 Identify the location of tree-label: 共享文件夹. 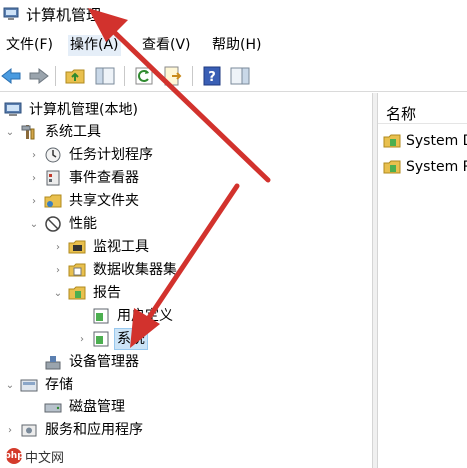
(104, 201).